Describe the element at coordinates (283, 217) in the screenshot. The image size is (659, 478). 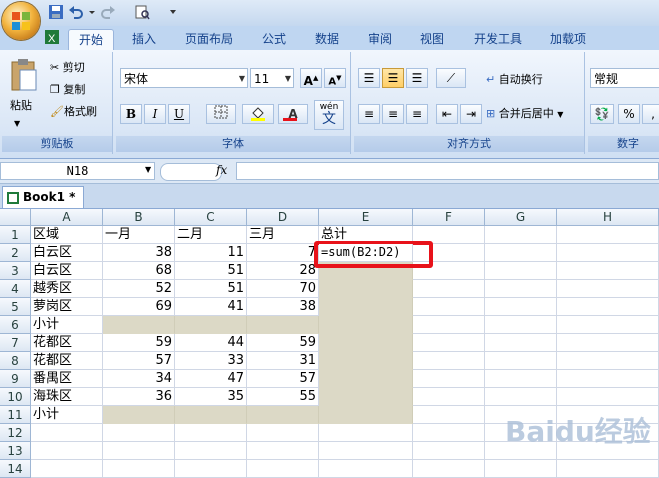
I see `column-header: D` at that location.